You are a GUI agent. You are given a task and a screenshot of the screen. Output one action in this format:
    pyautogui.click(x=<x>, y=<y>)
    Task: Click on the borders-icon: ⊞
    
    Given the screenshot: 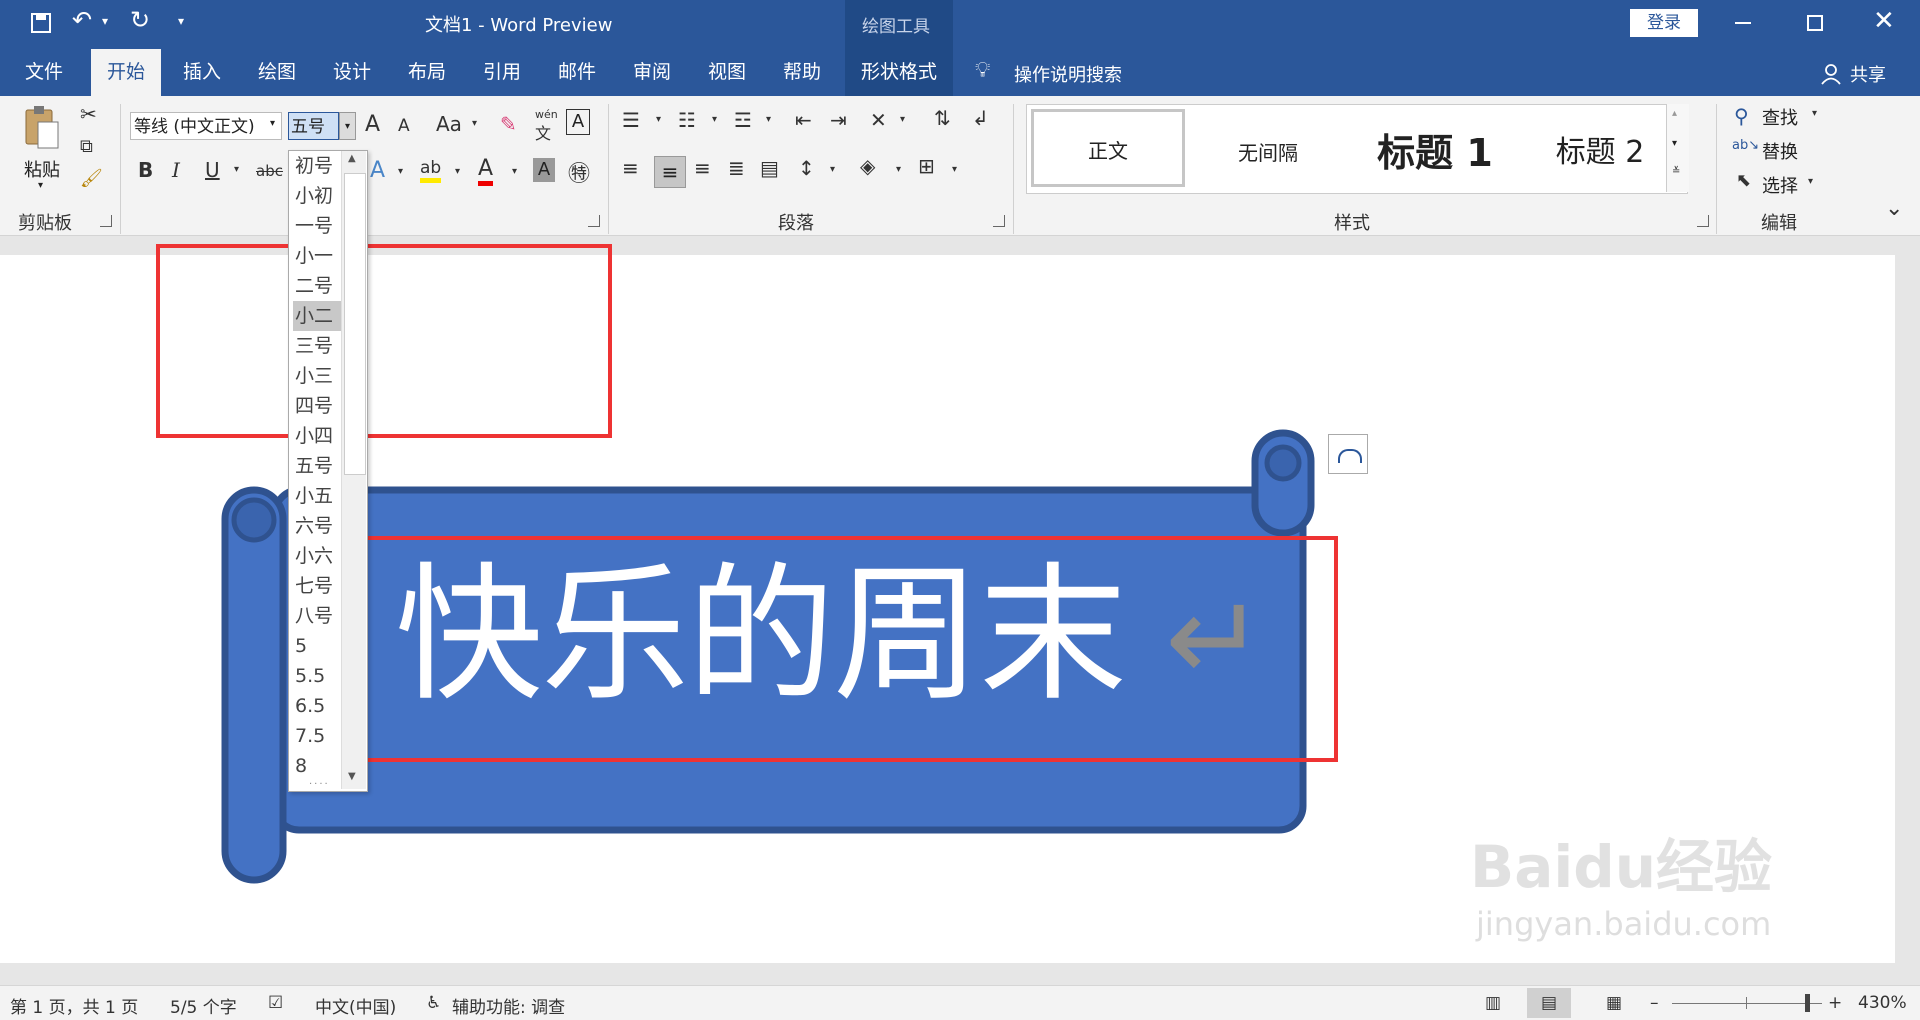 What is the action you would take?
    pyautogui.click(x=926, y=166)
    